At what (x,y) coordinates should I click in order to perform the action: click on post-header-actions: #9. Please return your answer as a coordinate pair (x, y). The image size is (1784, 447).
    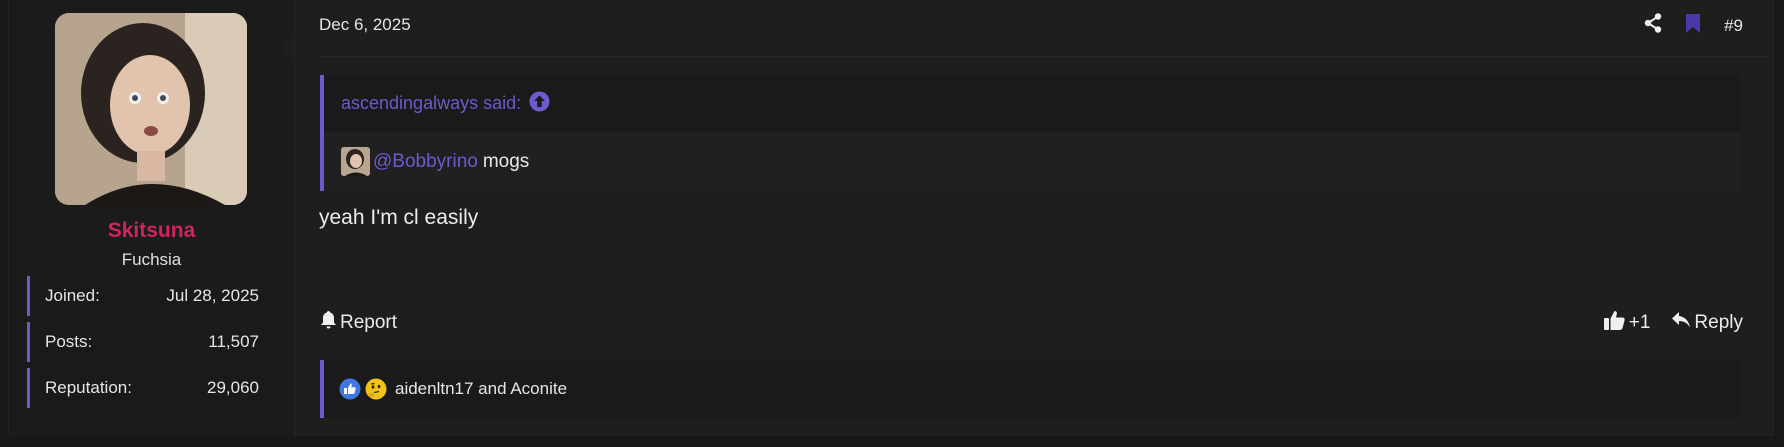
    Looking at the image, I should click on (1693, 25).